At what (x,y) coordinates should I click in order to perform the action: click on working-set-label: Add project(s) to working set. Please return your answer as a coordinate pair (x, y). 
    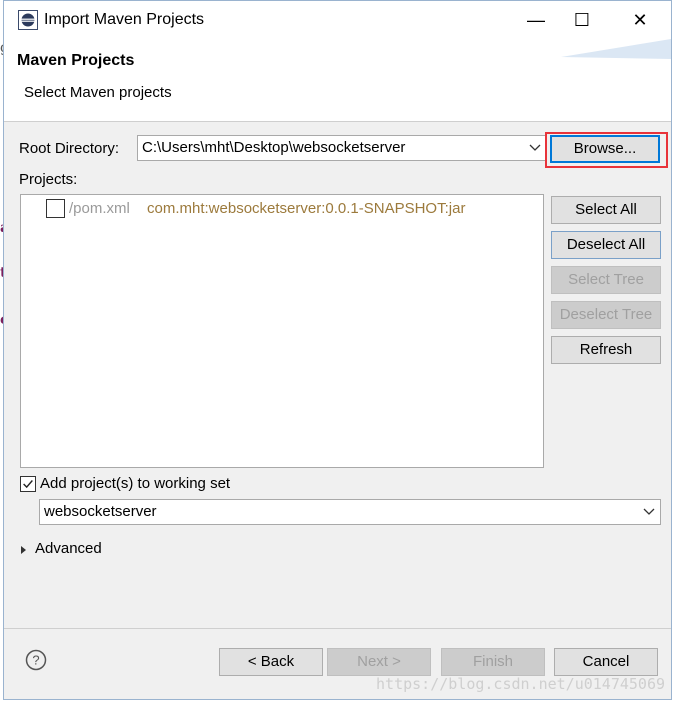
    Looking at the image, I should click on (135, 483).